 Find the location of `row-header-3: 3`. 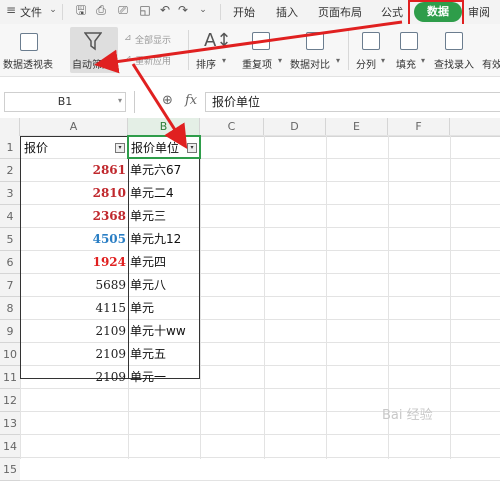

row-header-3: 3 is located at coordinates (10, 193).